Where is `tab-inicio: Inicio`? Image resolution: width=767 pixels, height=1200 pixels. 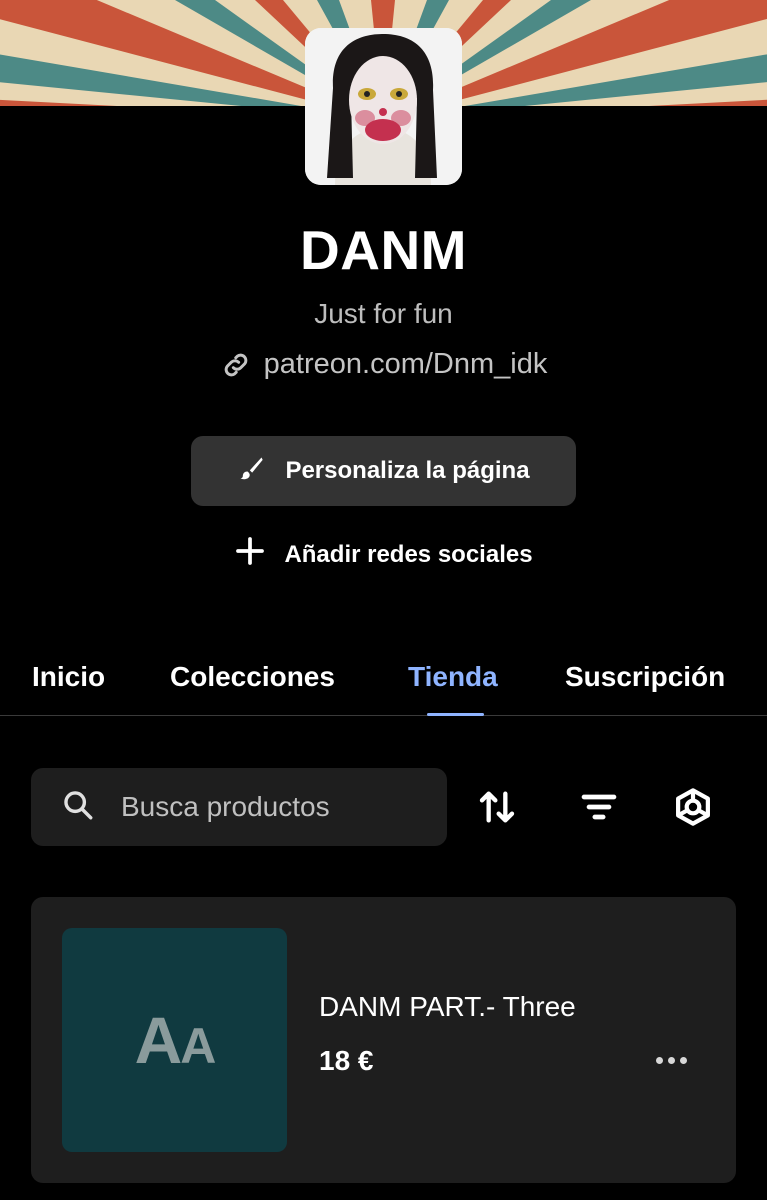 tab-inicio: Inicio is located at coordinates (68, 677).